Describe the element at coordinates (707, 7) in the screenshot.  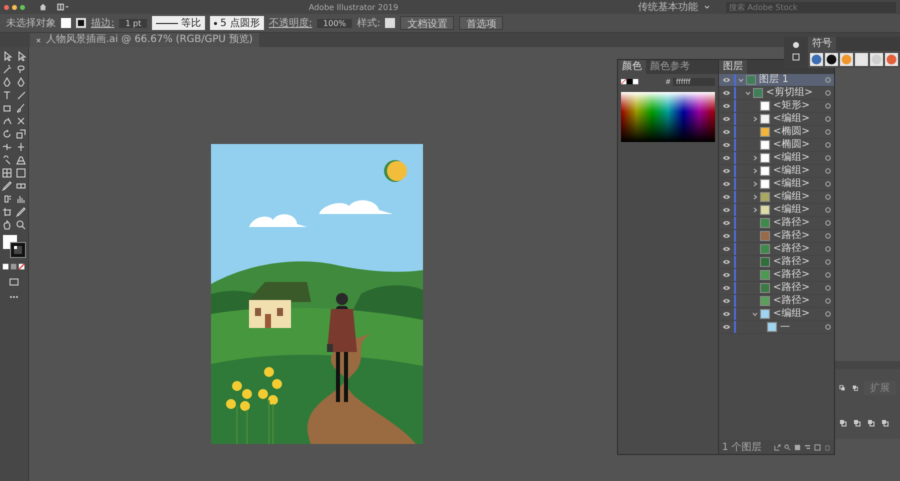
I see `caret-icon` at that location.